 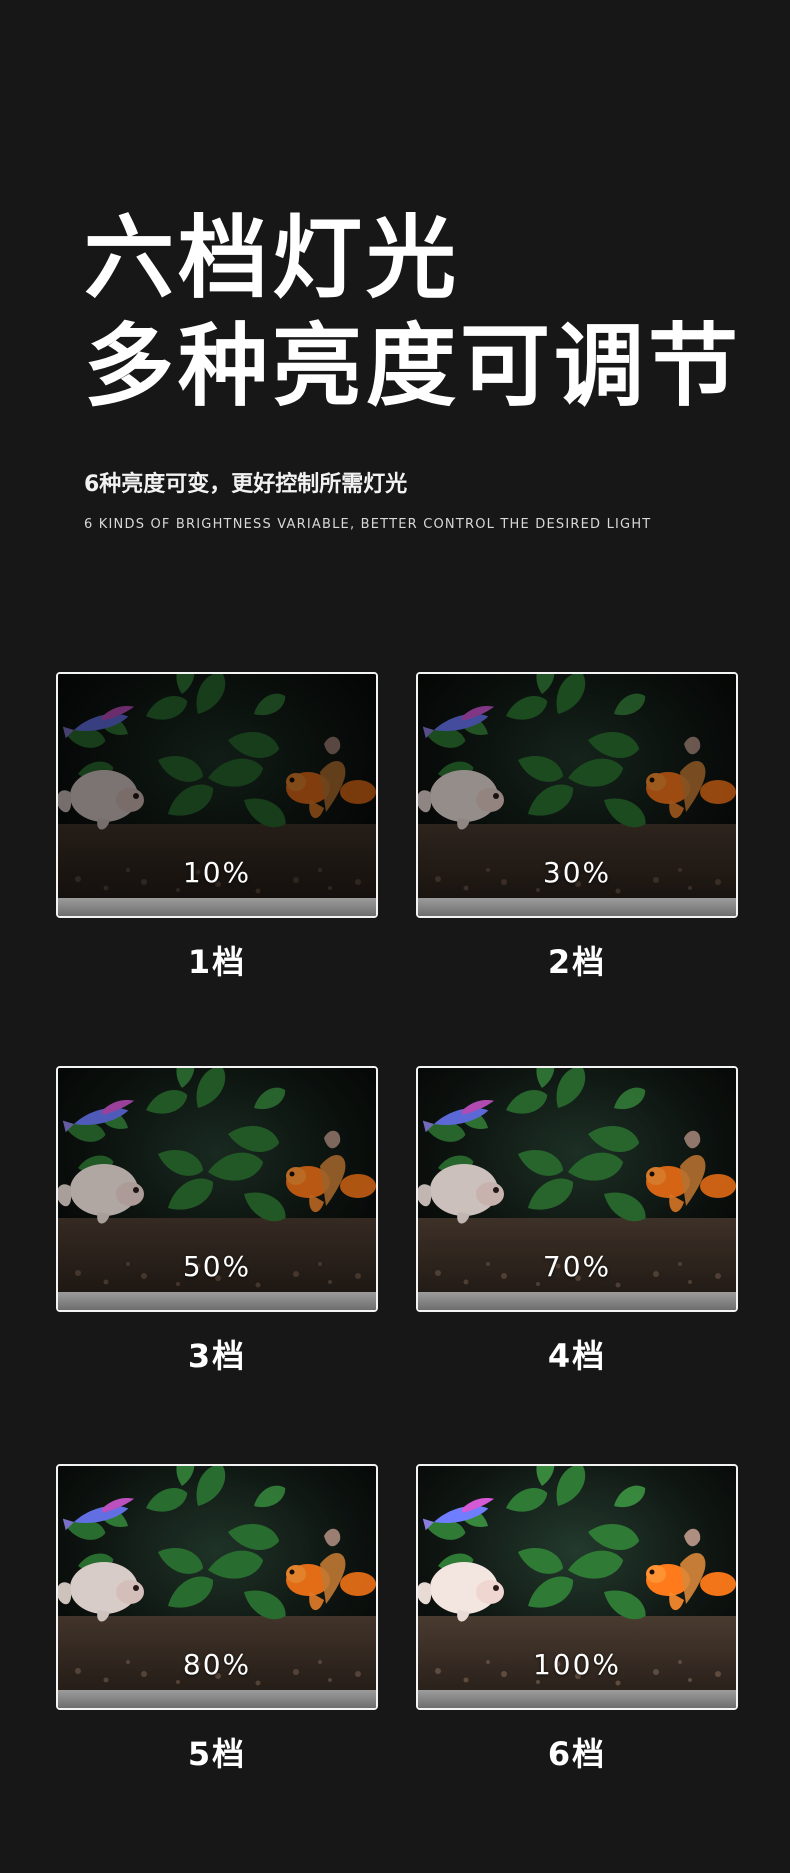 What do you see at coordinates (217, 1356) in the screenshot?
I see `brightness-level-label: 3档` at bounding box center [217, 1356].